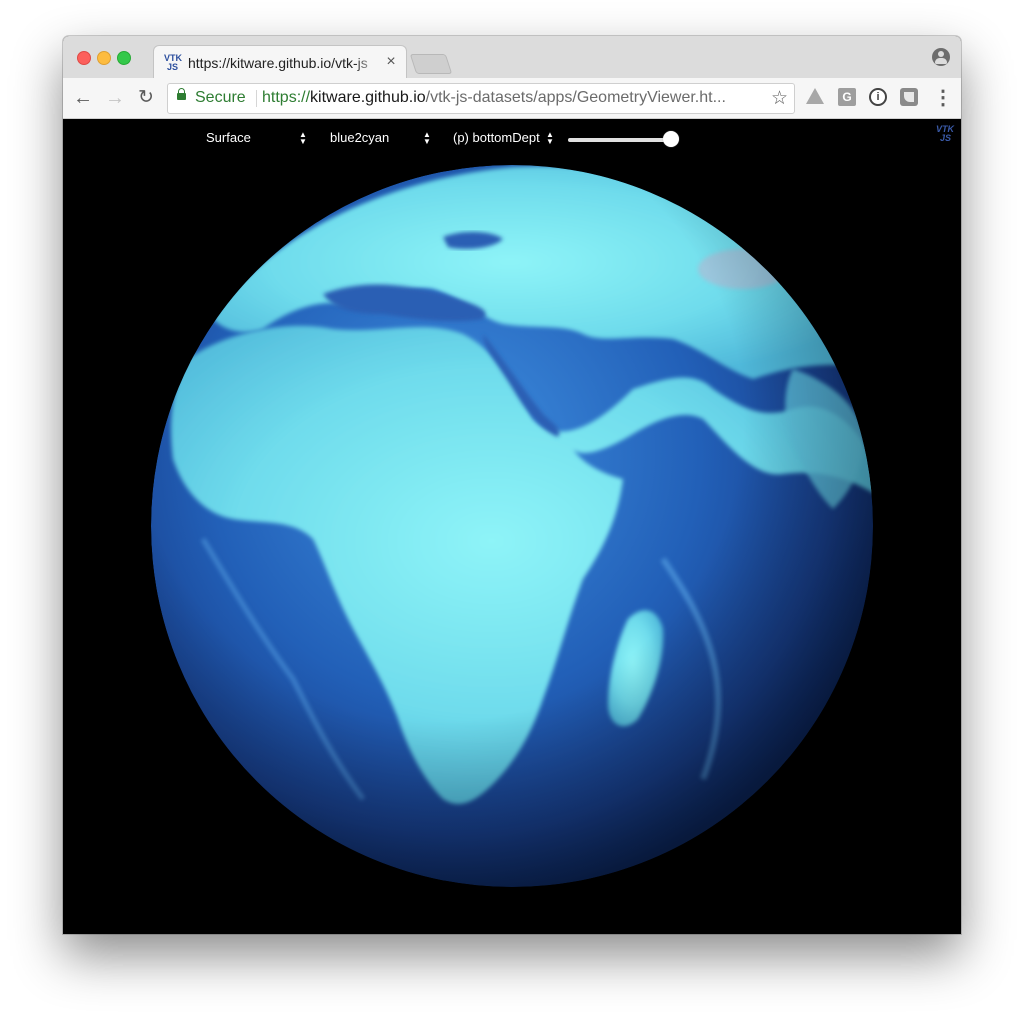 The image size is (1024, 1024). Describe the element at coordinates (620, 140) in the screenshot. I see `opacity-slider-track` at that location.